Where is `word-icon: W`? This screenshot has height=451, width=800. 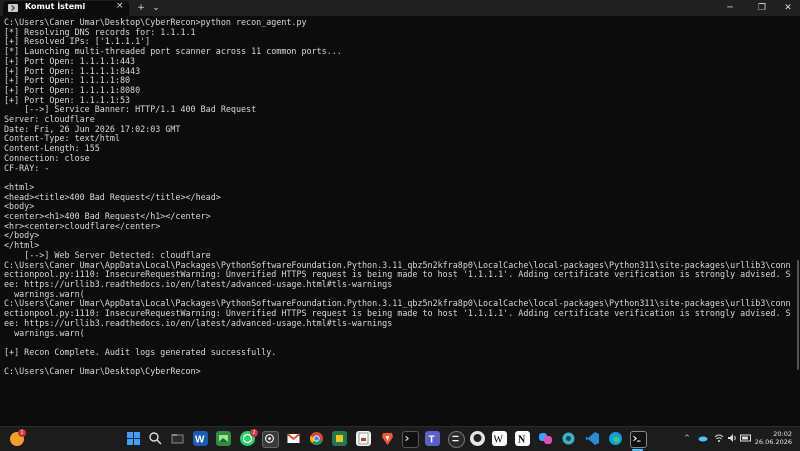
word-icon: W is located at coordinates (200, 438).